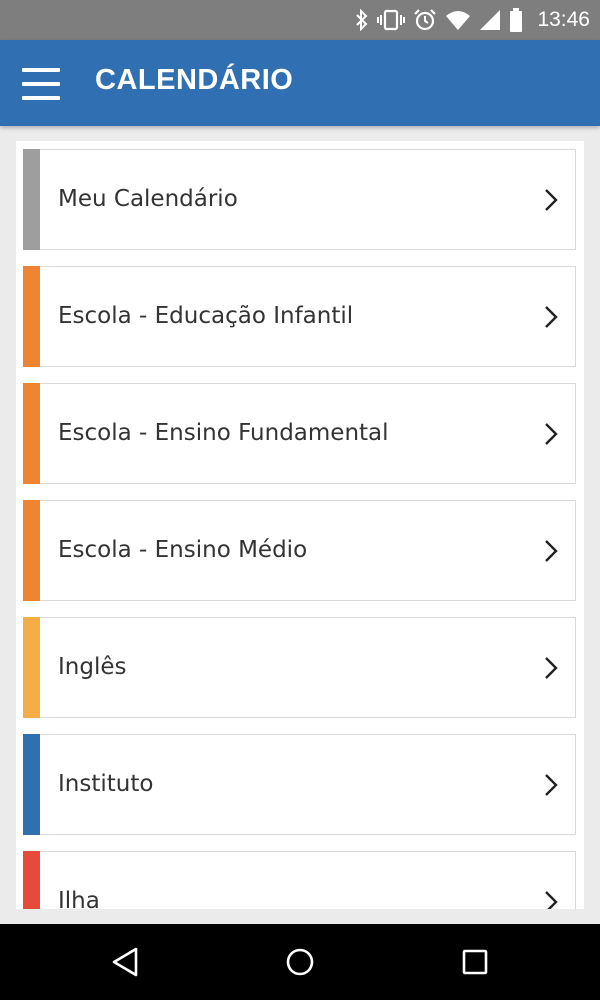  What do you see at coordinates (425, 20) in the screenshot?
I see `alarm-icon` at bounding box center [425, 20].